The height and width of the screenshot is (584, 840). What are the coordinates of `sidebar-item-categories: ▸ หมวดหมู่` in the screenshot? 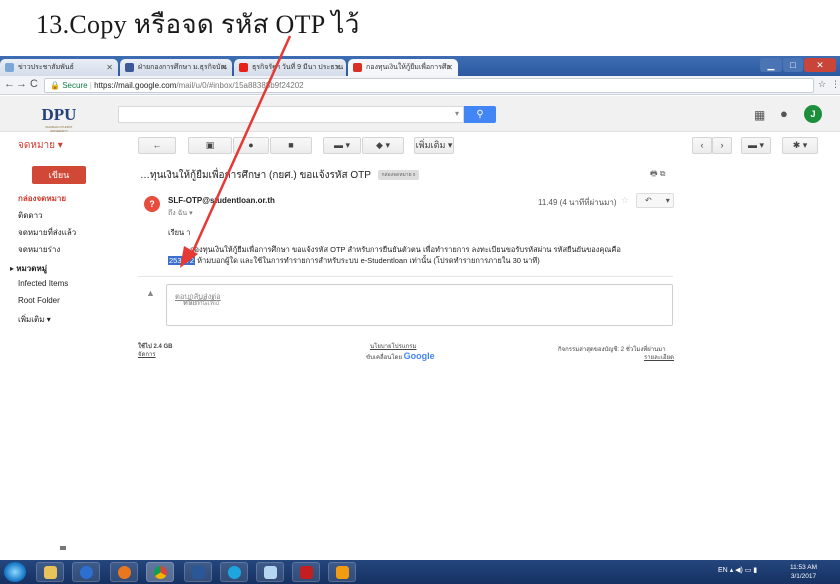 It's located at (28, 268).